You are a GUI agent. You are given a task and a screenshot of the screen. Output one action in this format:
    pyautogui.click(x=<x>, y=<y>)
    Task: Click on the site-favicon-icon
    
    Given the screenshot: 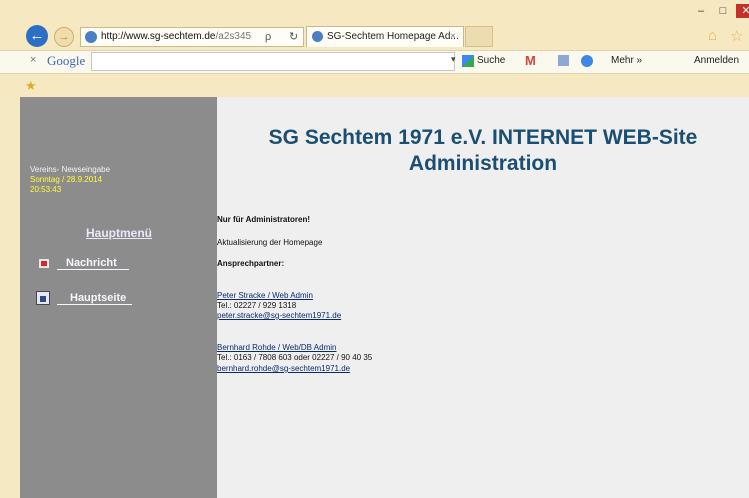 What is the action you would take?
    pyautogui.click(x=91, y=37)
    